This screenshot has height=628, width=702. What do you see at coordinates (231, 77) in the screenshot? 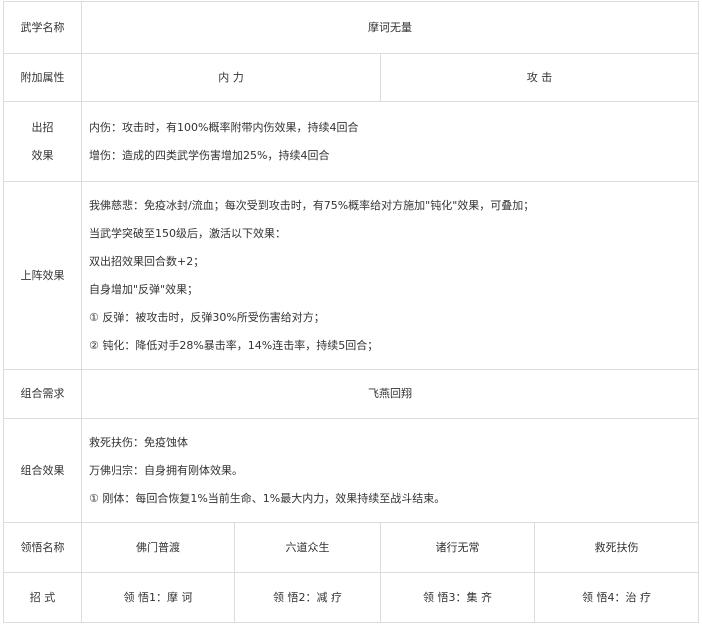
I see `attribute-internal: 内 力` at bounding box center [231, 77].